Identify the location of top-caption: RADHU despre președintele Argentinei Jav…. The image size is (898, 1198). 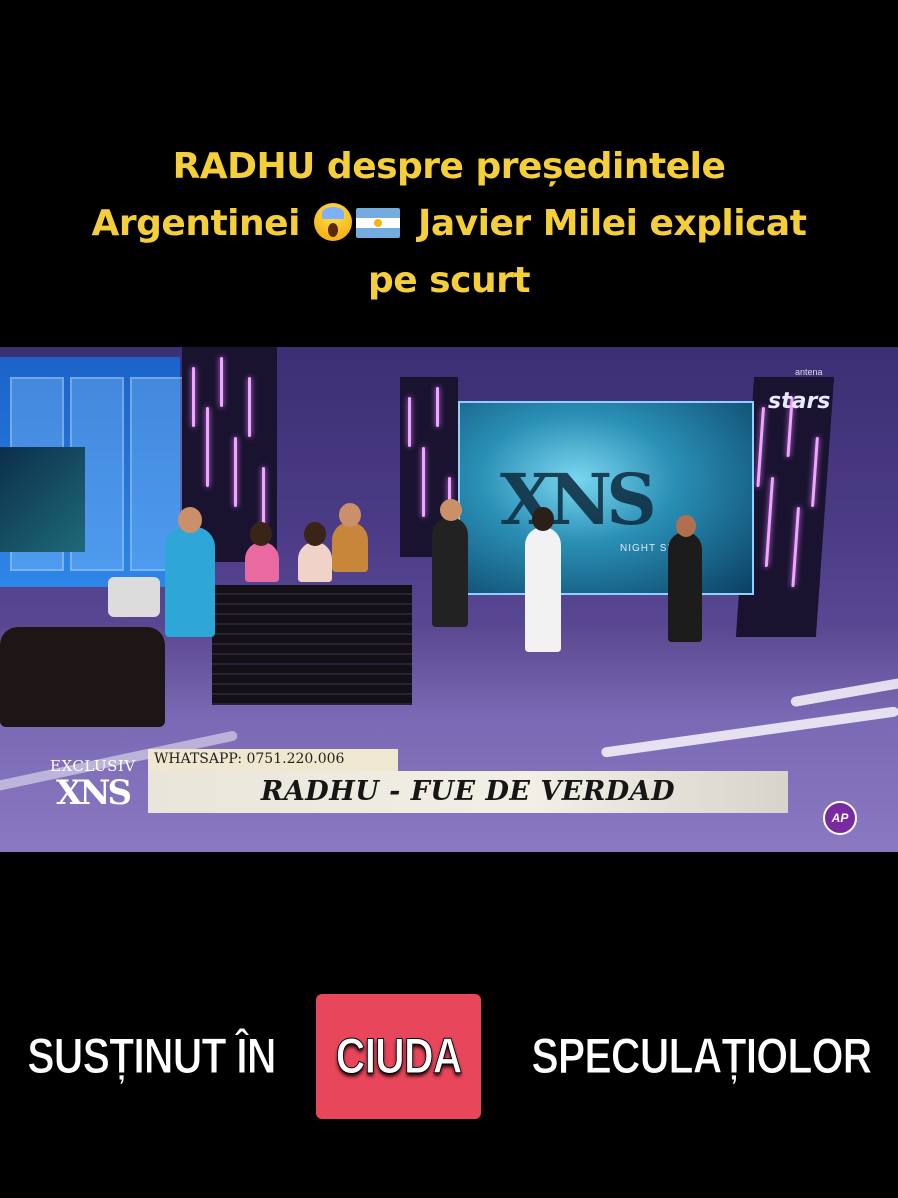
(449, 223).